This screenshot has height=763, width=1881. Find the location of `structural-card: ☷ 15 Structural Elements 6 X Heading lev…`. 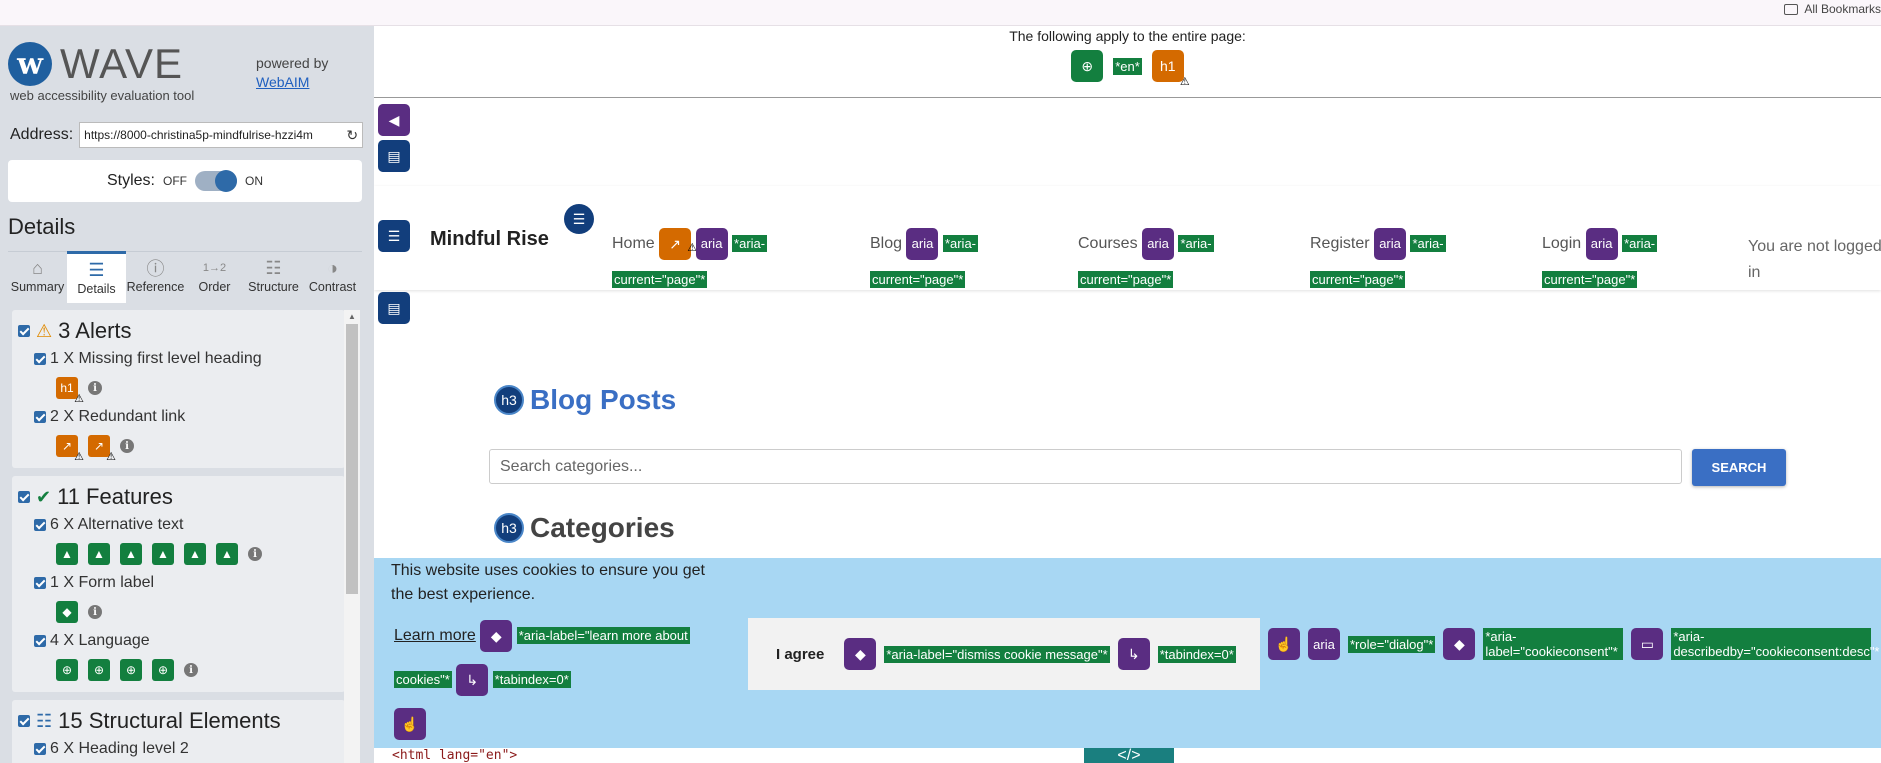

structural-card: ☷ 15 Structural Elements 6 X Heading lev… is located at coordinates (178, 731).